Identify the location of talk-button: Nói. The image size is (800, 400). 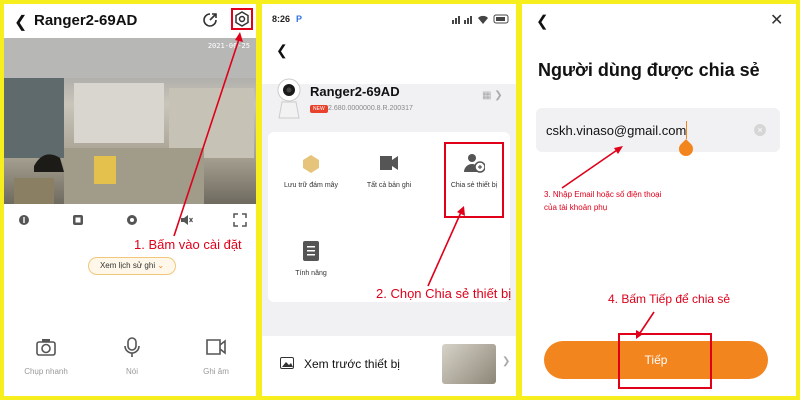
(132, 356).